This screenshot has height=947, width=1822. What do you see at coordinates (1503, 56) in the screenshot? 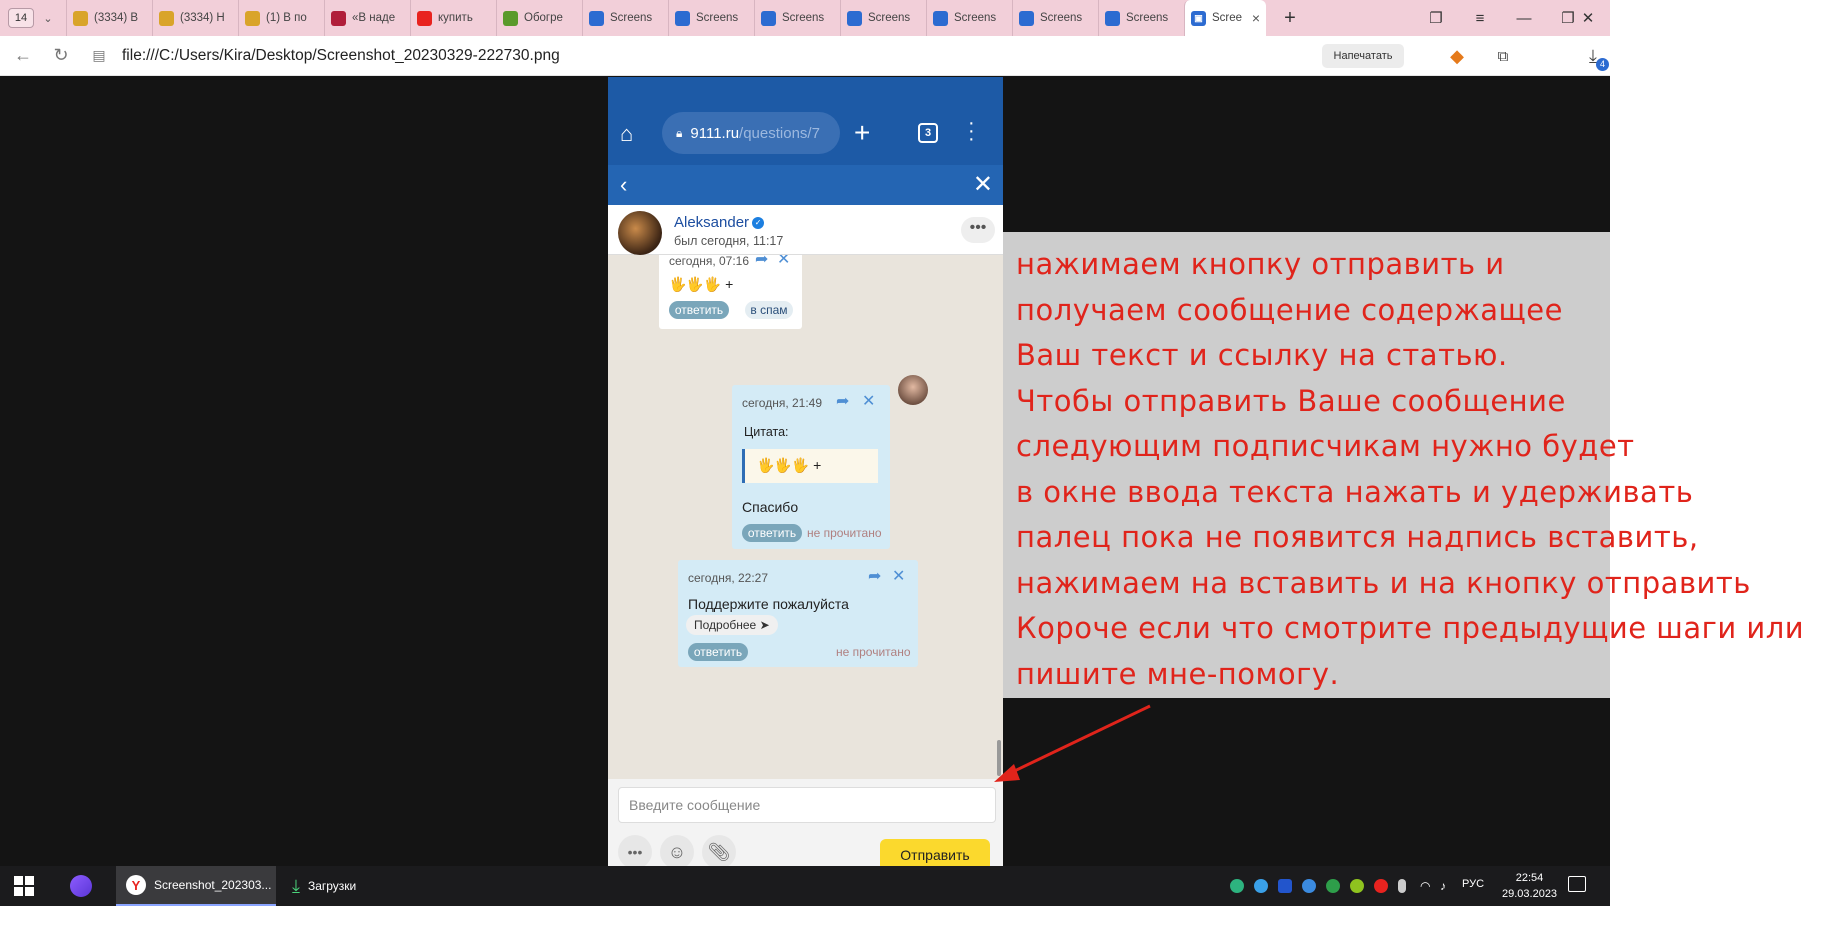
I see `extensions-icon: ⧉` at bounding box center [1503, 56].